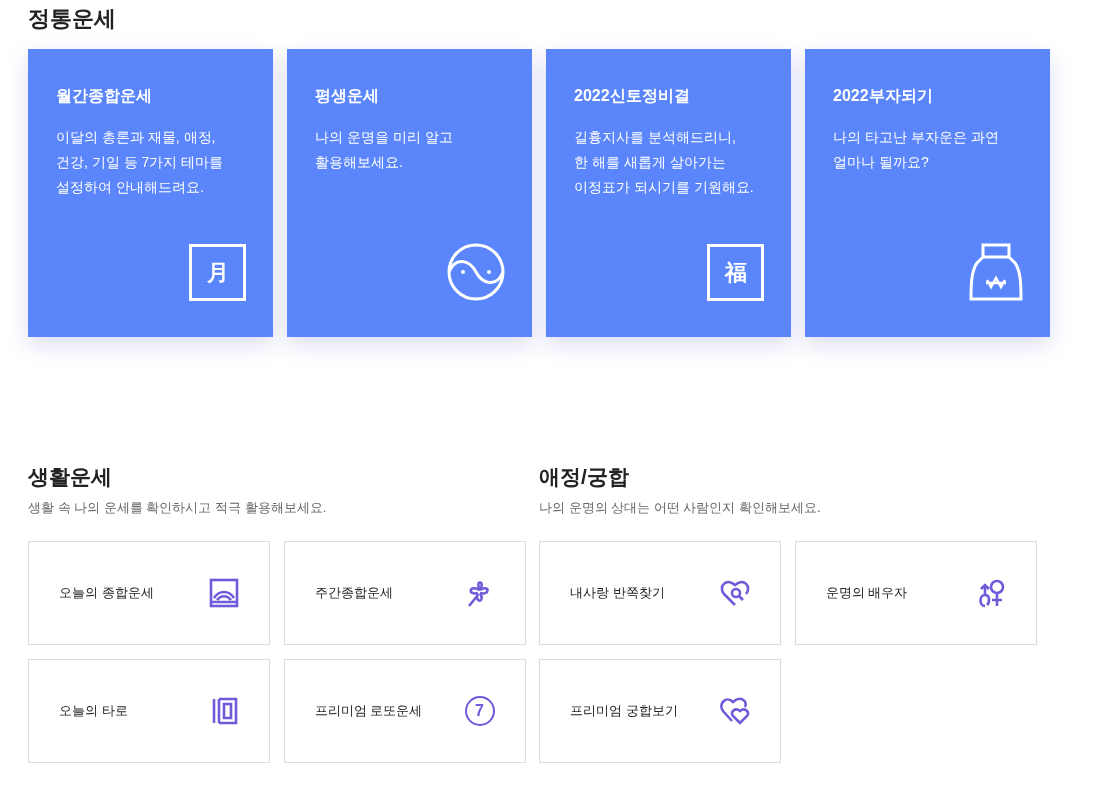 Image resolution: width=1093 pixels, height=788 pixels. I want to click on menu-item-label: 주간종합운세, so click(353, 593).